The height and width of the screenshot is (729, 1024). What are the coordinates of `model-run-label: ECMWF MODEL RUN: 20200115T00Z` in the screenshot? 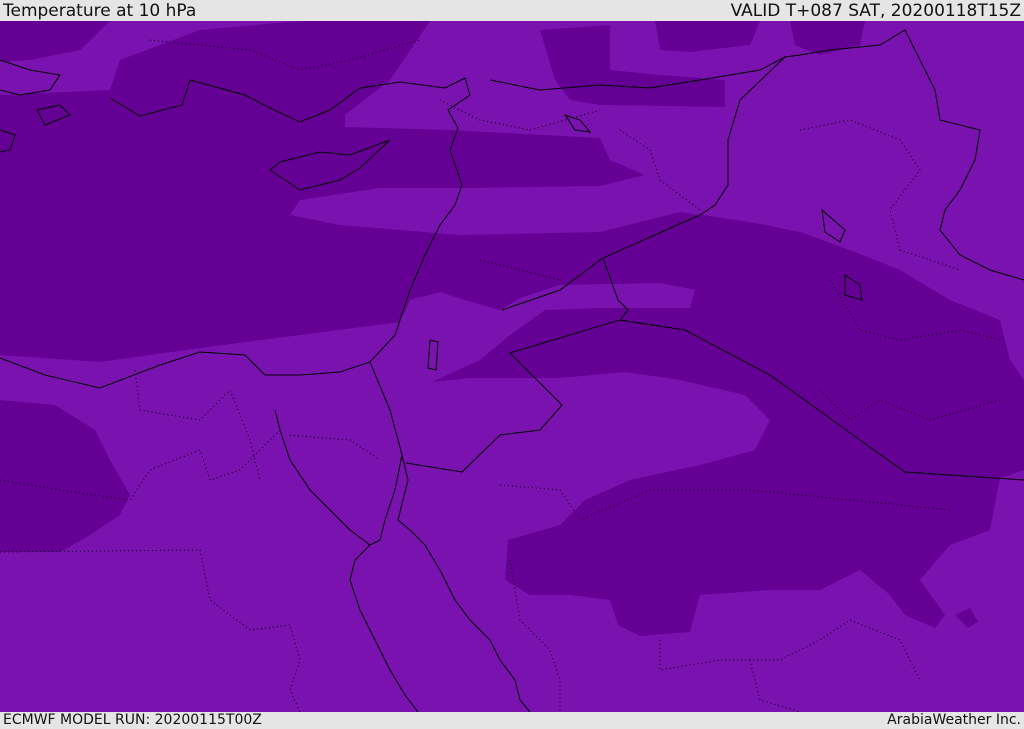 It's located at (132, 720).